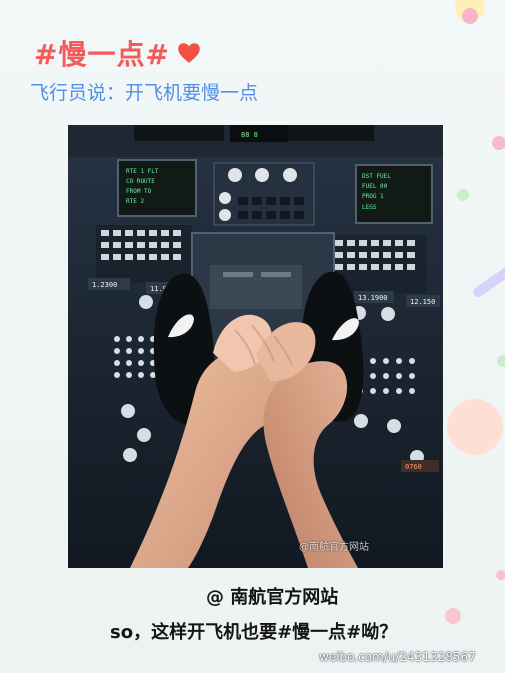 The image size is (505, 673). What do you see at coordinates (373, 298) in the screenshot?
I see `svg-text: 13.1900` at bounding box center [373, 298].